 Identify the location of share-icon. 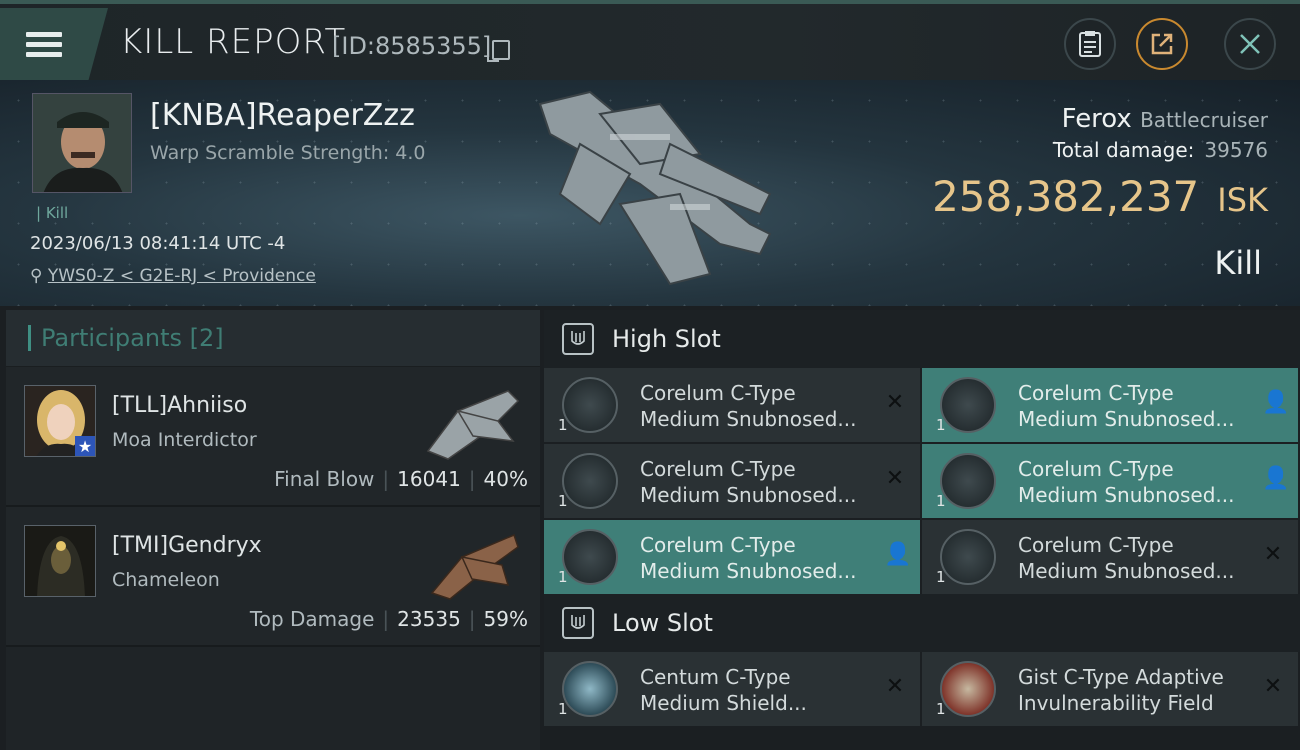
(1162, 44).